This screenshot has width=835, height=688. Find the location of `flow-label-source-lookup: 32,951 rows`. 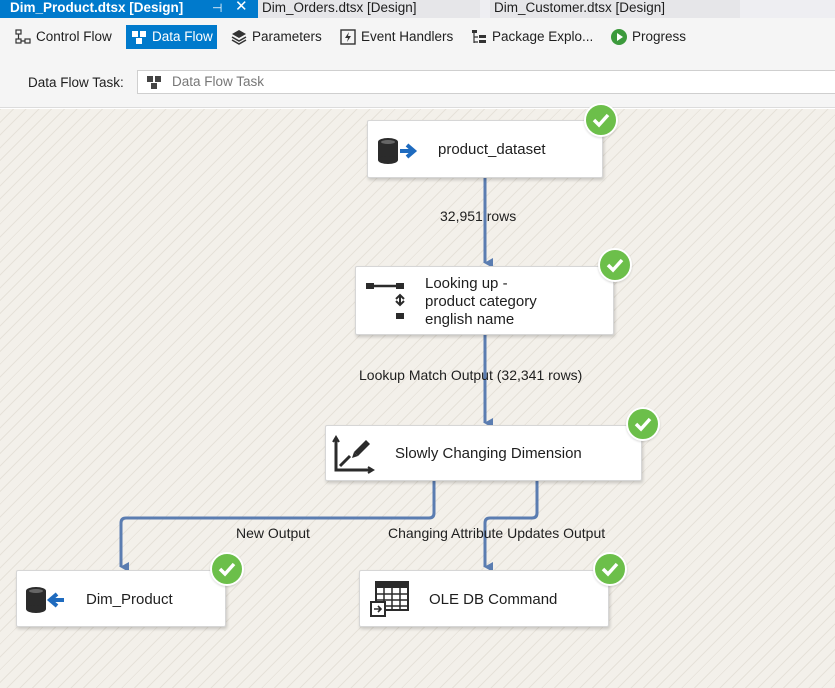

flow-label-source-lookup: 32,951 rows is located at coordinates (478, 216).